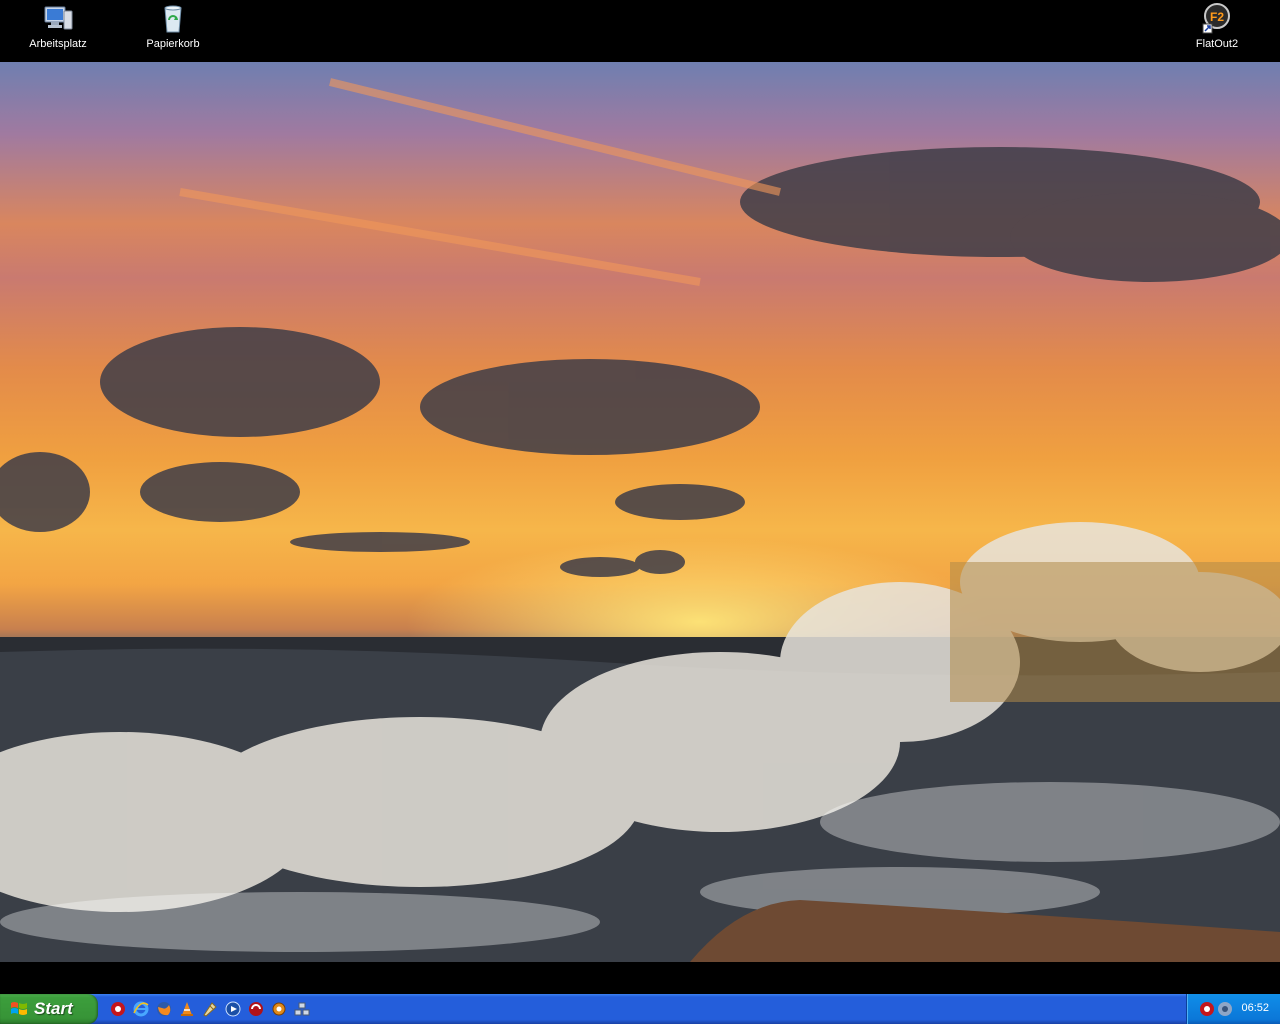 The width and height of the screenshot is (1280, 1024). I want to click on taskbar: Start 06:52, so click(640, 1009).